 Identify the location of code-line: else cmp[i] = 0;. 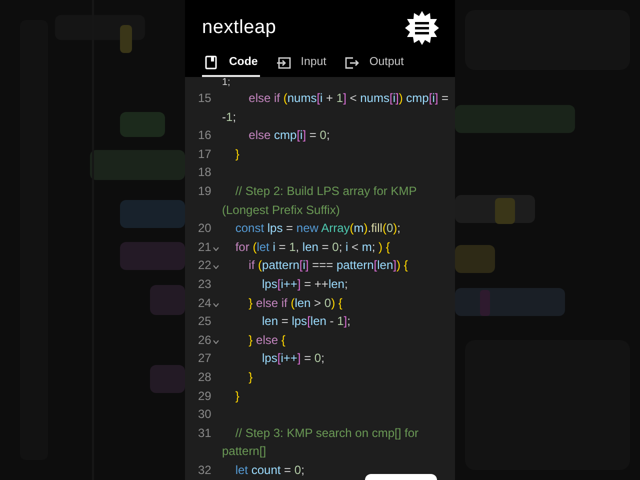
(289, 135).